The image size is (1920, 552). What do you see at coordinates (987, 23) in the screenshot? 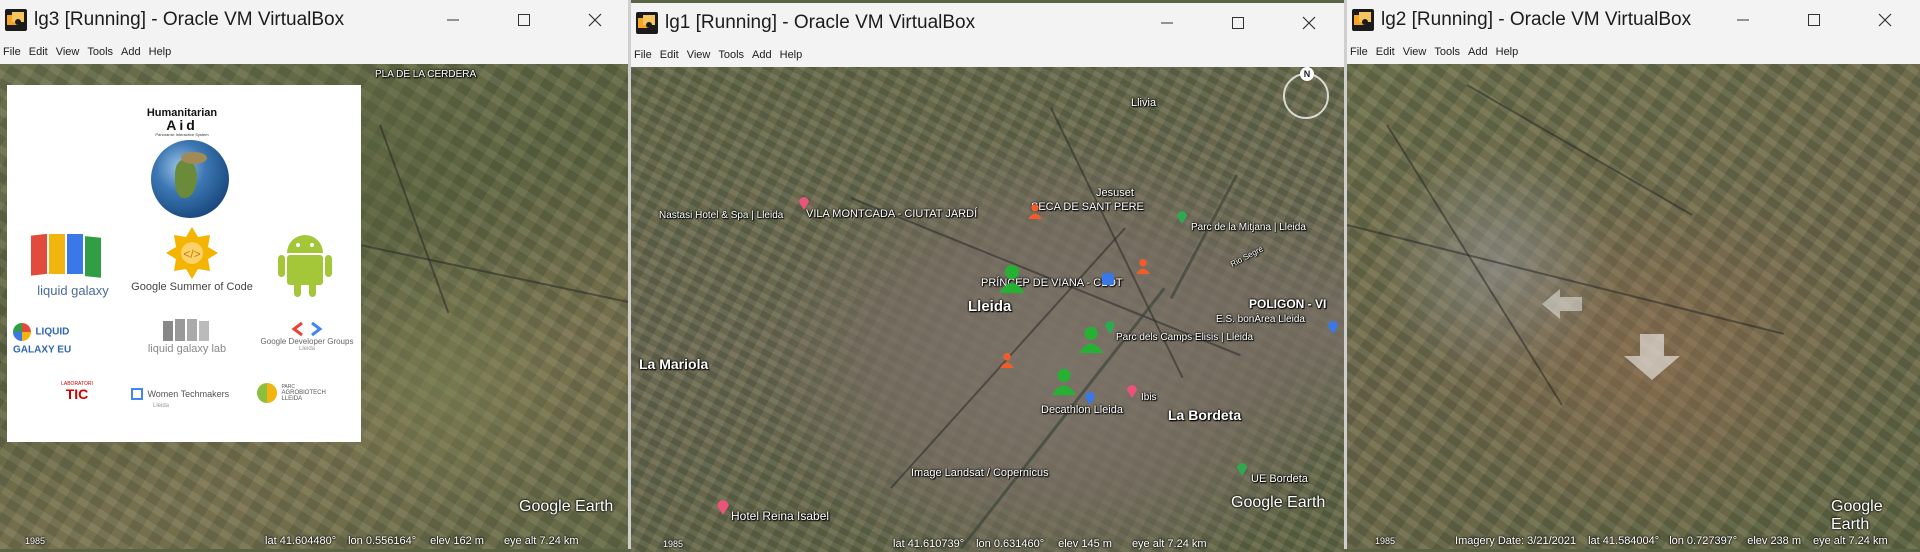
I see `title-bar: lg1 [Running] - Oracle VM VirtualBox` at bounding box center [987, 23].